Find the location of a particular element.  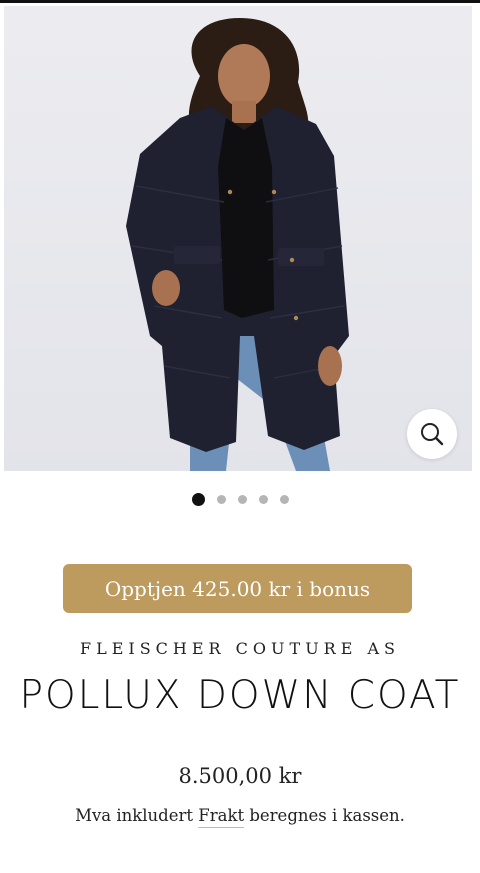

gallery-pagination is located at coordinates (240, 499).